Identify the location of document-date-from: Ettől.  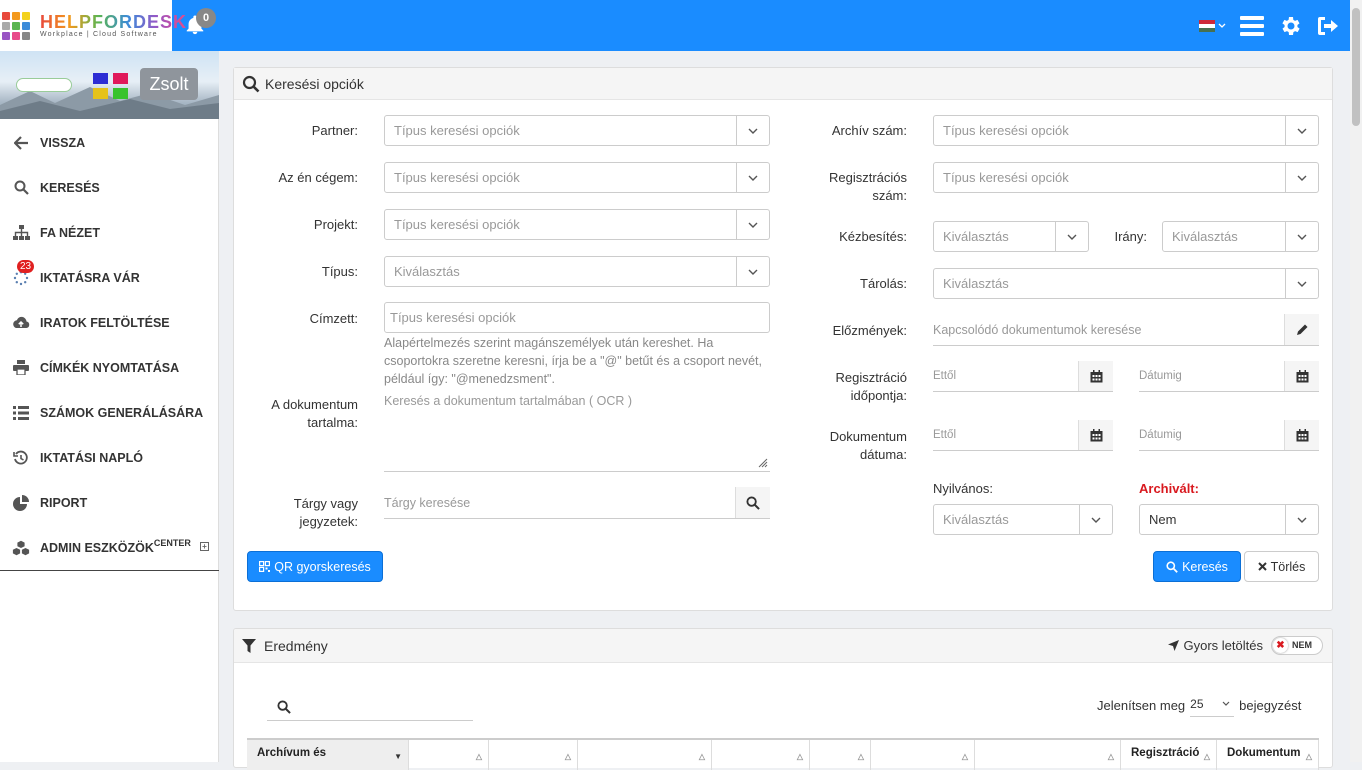
(1023, 435).